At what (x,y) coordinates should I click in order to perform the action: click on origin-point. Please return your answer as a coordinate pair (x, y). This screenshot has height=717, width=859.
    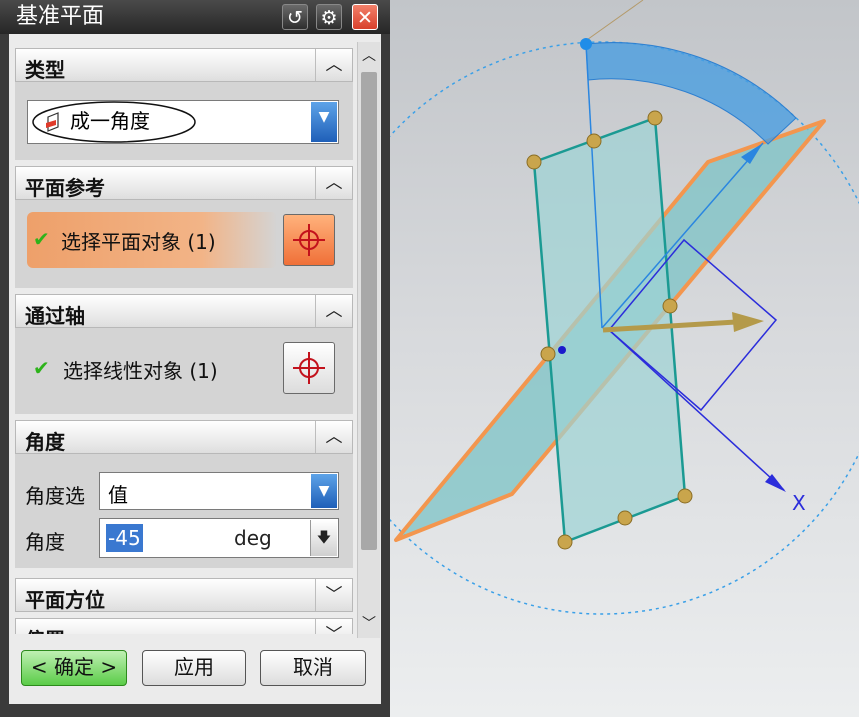
    Looking at the image, I should click on (562, 350).